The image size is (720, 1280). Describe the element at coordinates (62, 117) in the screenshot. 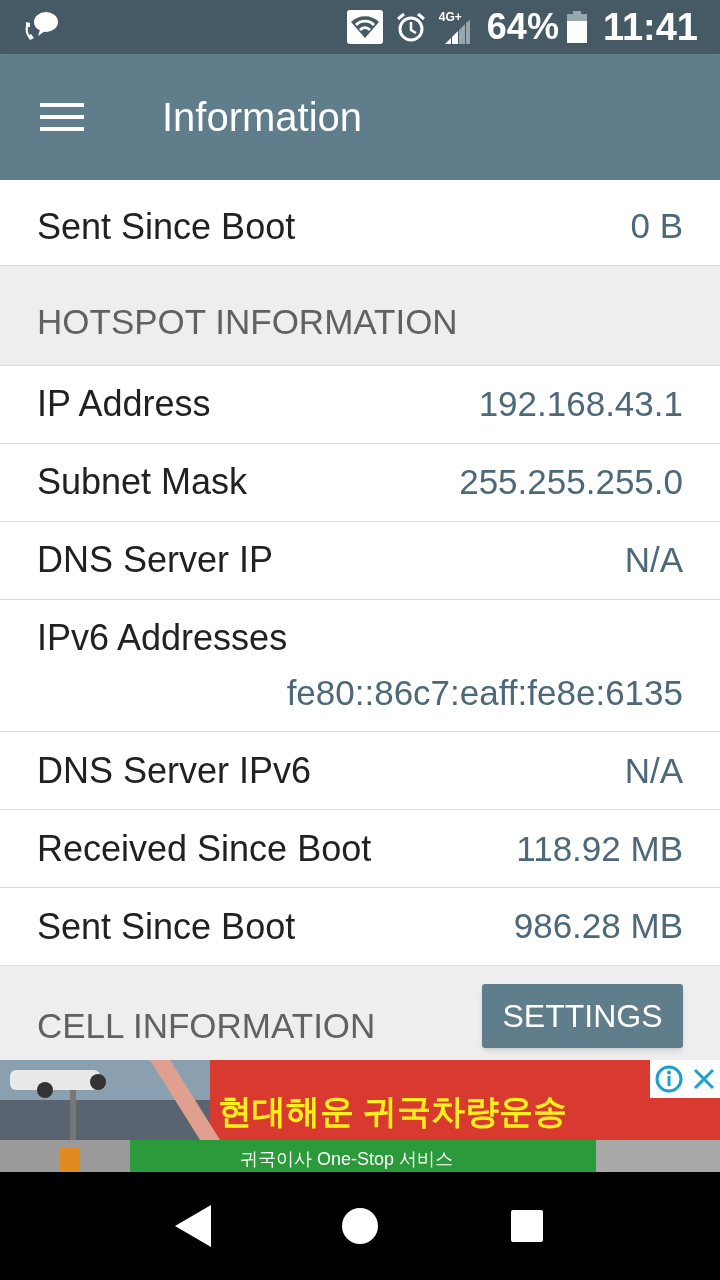

I see `menu-icon` at that location.